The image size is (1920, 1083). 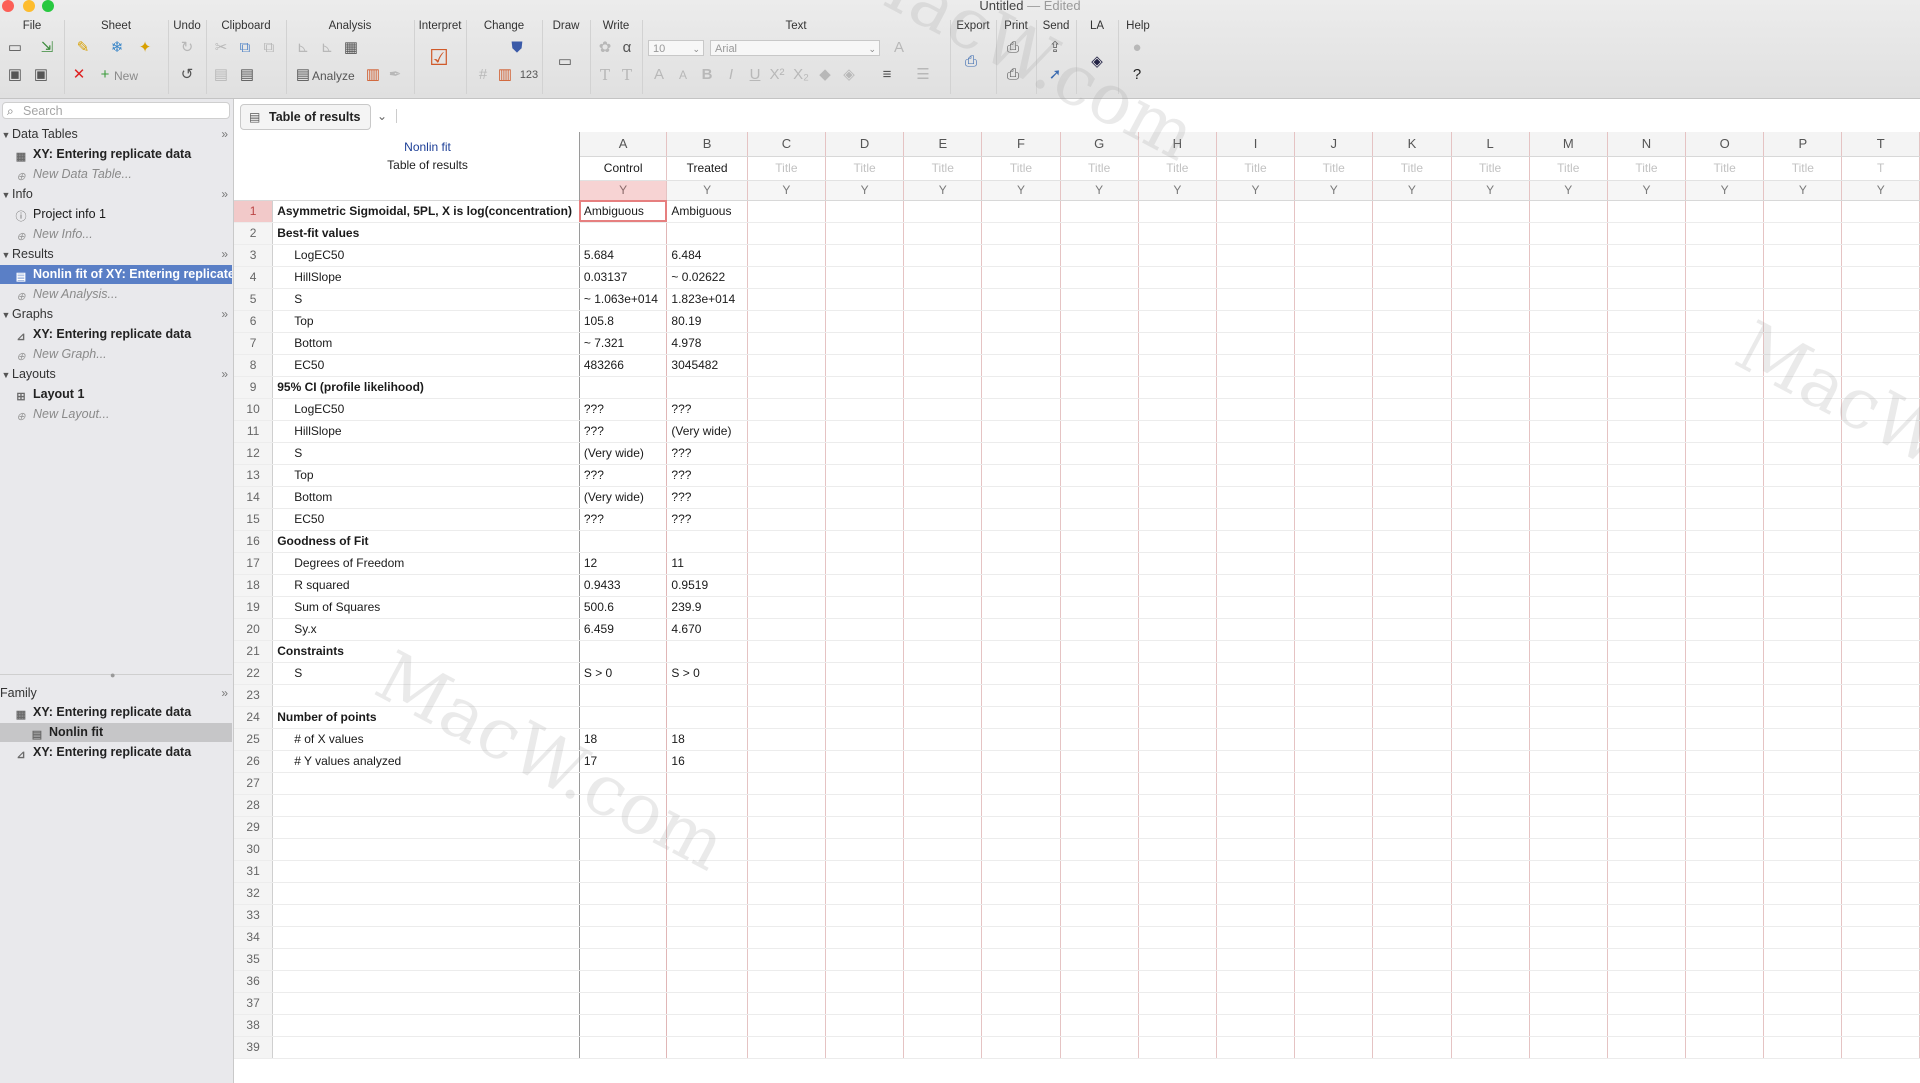 What do you see at coordinates (707, 365) in the screenshot?
I see `cell-treated: 3045482` at bounding box center [707, 365].